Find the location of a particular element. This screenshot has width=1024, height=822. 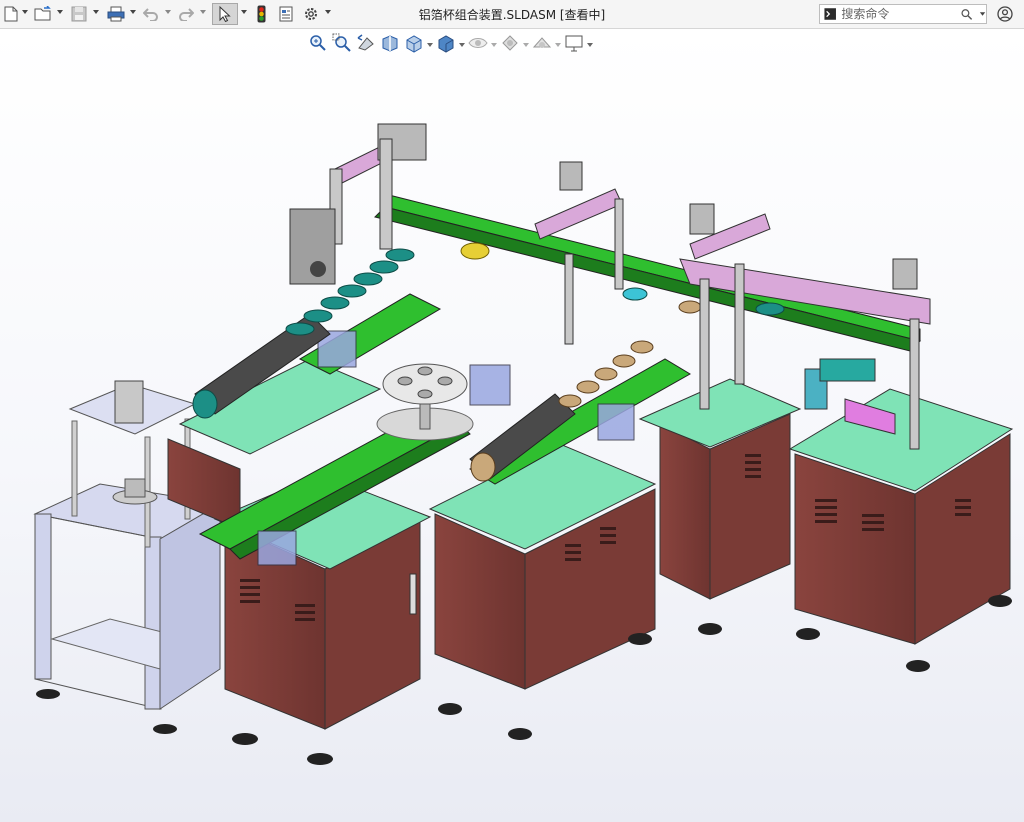

undo-icon is located at coordinates (151, 14).